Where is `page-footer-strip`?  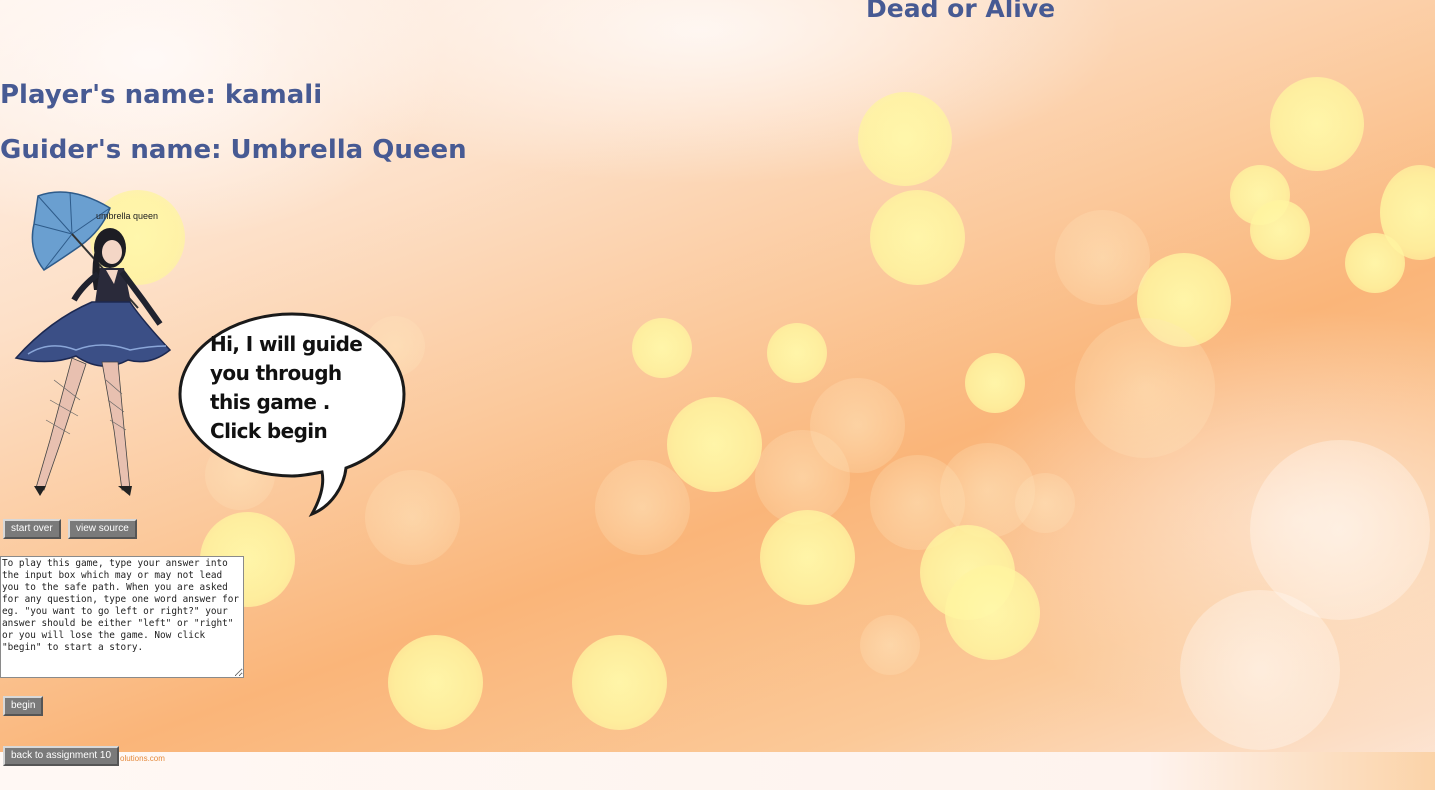
page-footer-strip is located at coordinates (717, 771).